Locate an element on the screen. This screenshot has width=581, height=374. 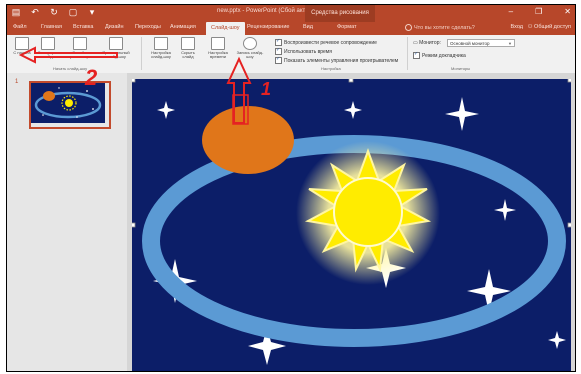
slide-thumbnail is located at coordinates (70, 105).